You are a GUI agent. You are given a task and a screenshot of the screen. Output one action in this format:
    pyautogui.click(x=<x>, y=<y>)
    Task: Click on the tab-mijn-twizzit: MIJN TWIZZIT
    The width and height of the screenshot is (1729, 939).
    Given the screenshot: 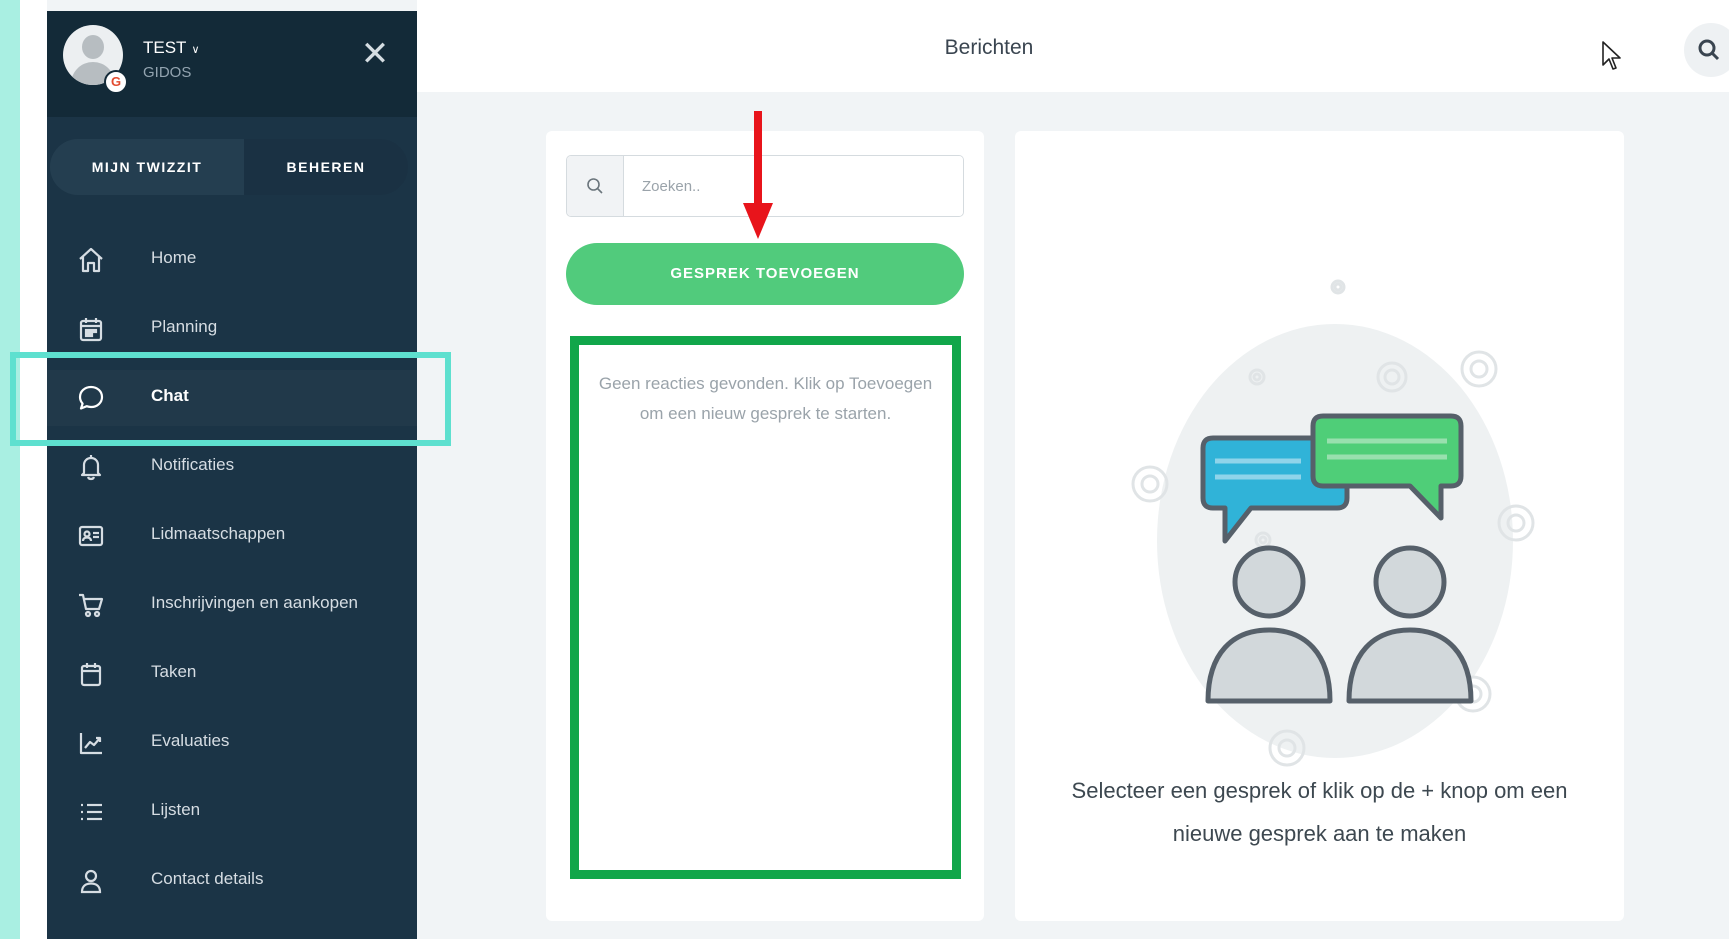 What is the action you would take?
    pyautogui.click(x=147, y=167)
    